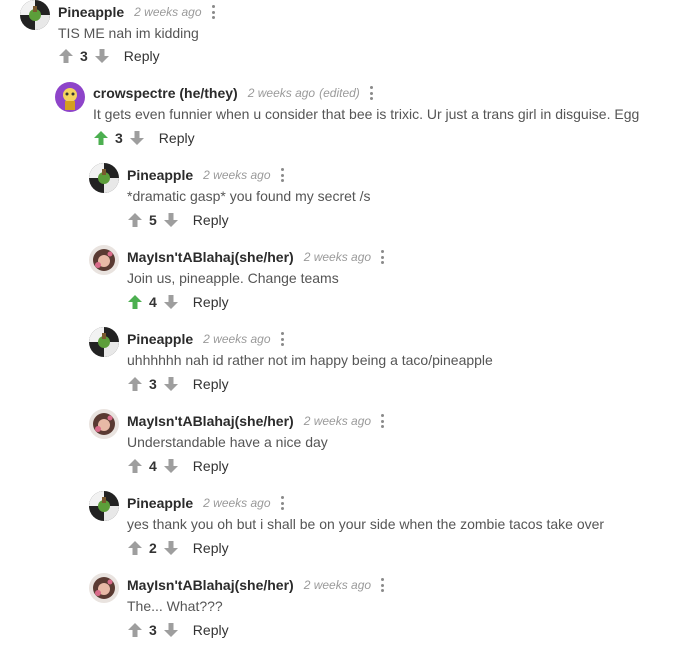 The height and width of the screenshot is (645, 700). I want to click on vote-count: 2, so click(153, 548).